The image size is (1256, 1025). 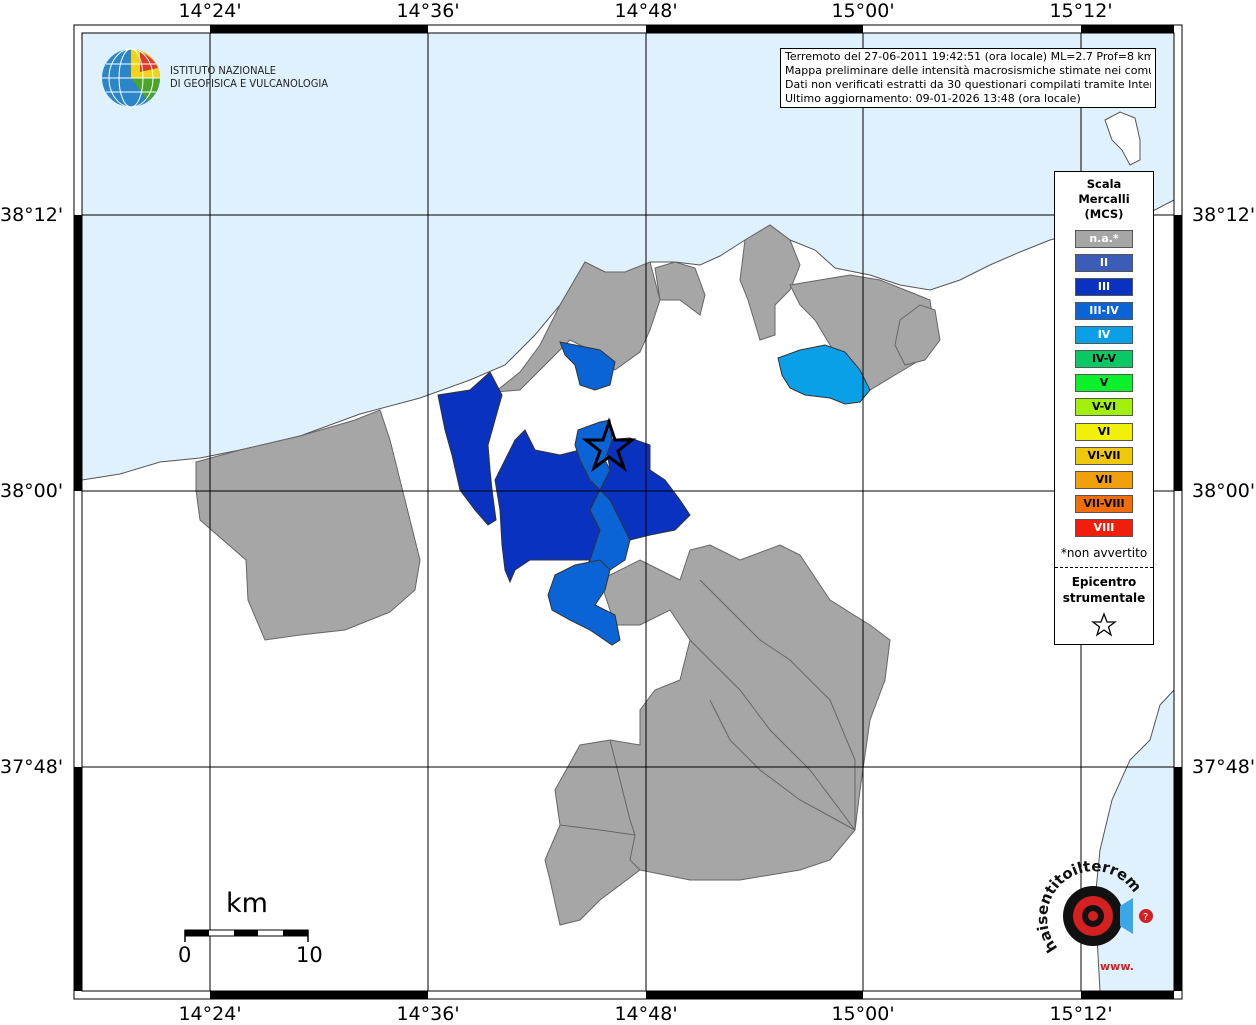 What do you see at coordinates (32, 767) in the screenshot?
I see `tick-left-3: 37°48'` at bounding box center [32, 767].